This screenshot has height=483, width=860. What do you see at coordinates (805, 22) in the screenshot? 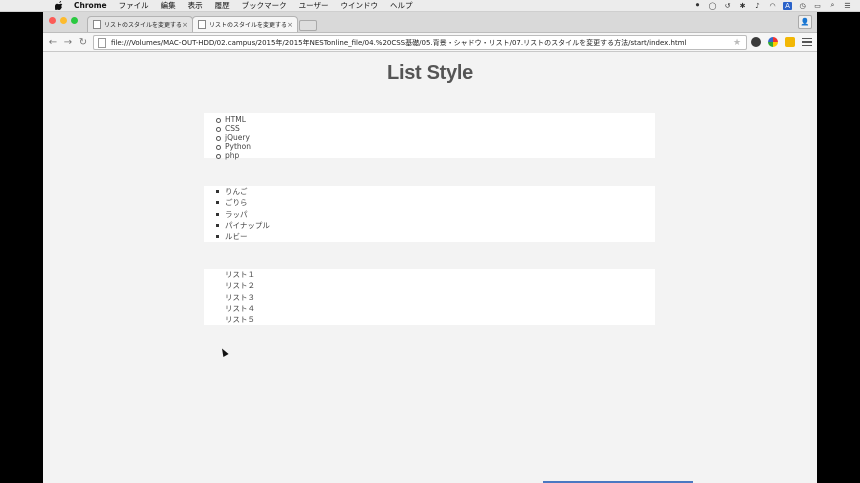
I see `profile-icon: 👤` at bounding box center [805, 22].